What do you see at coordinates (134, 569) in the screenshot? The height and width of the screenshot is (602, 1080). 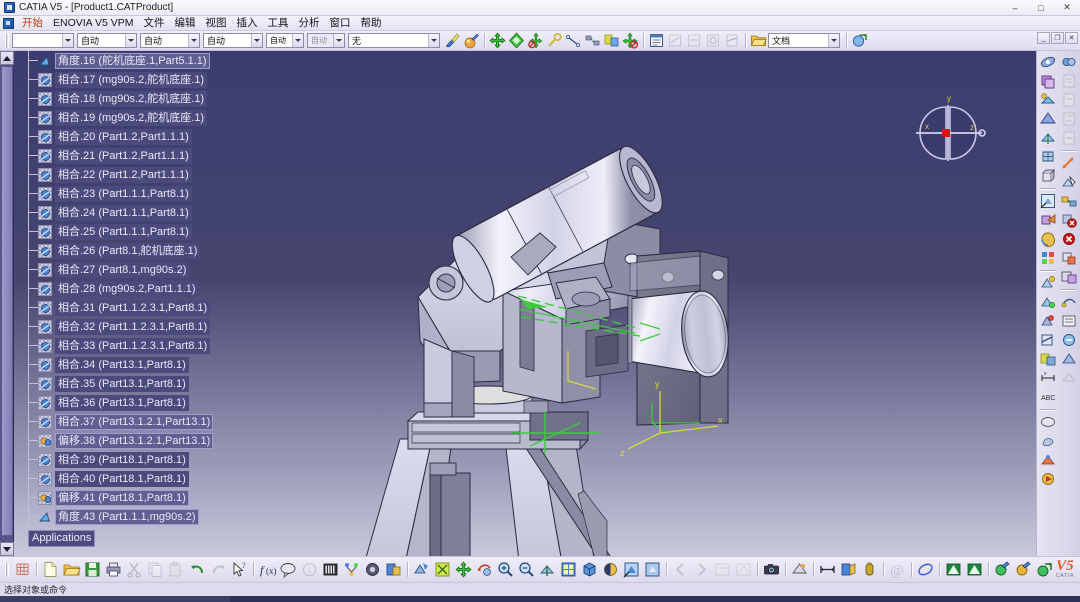 I see `cut-icon` at bounding box center [134, 569].